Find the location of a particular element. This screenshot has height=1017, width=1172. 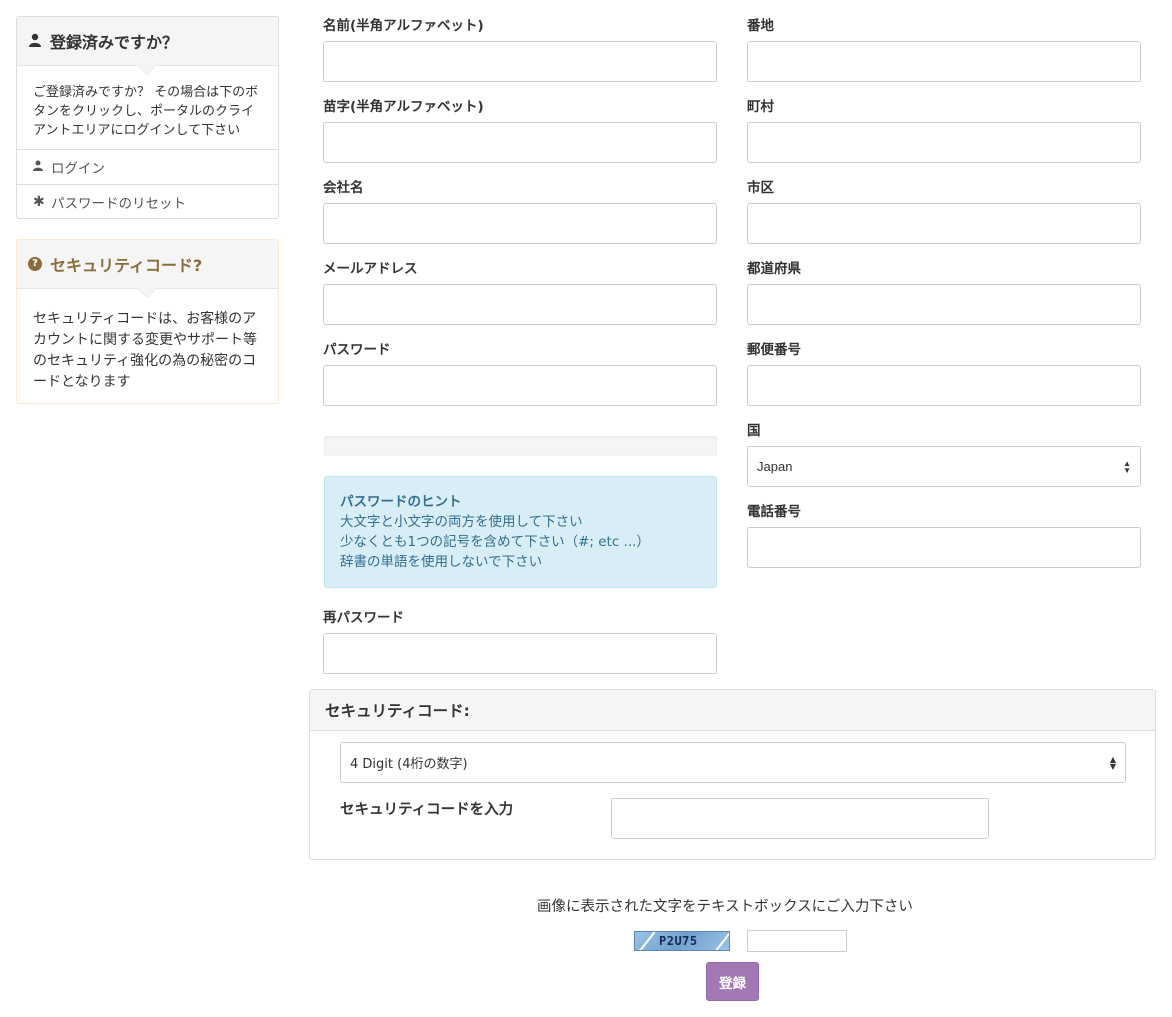

password-hint-line: 少なくとも1つの記号を含めて下さい（#; etc ...） is located at coordinates (495, 542).